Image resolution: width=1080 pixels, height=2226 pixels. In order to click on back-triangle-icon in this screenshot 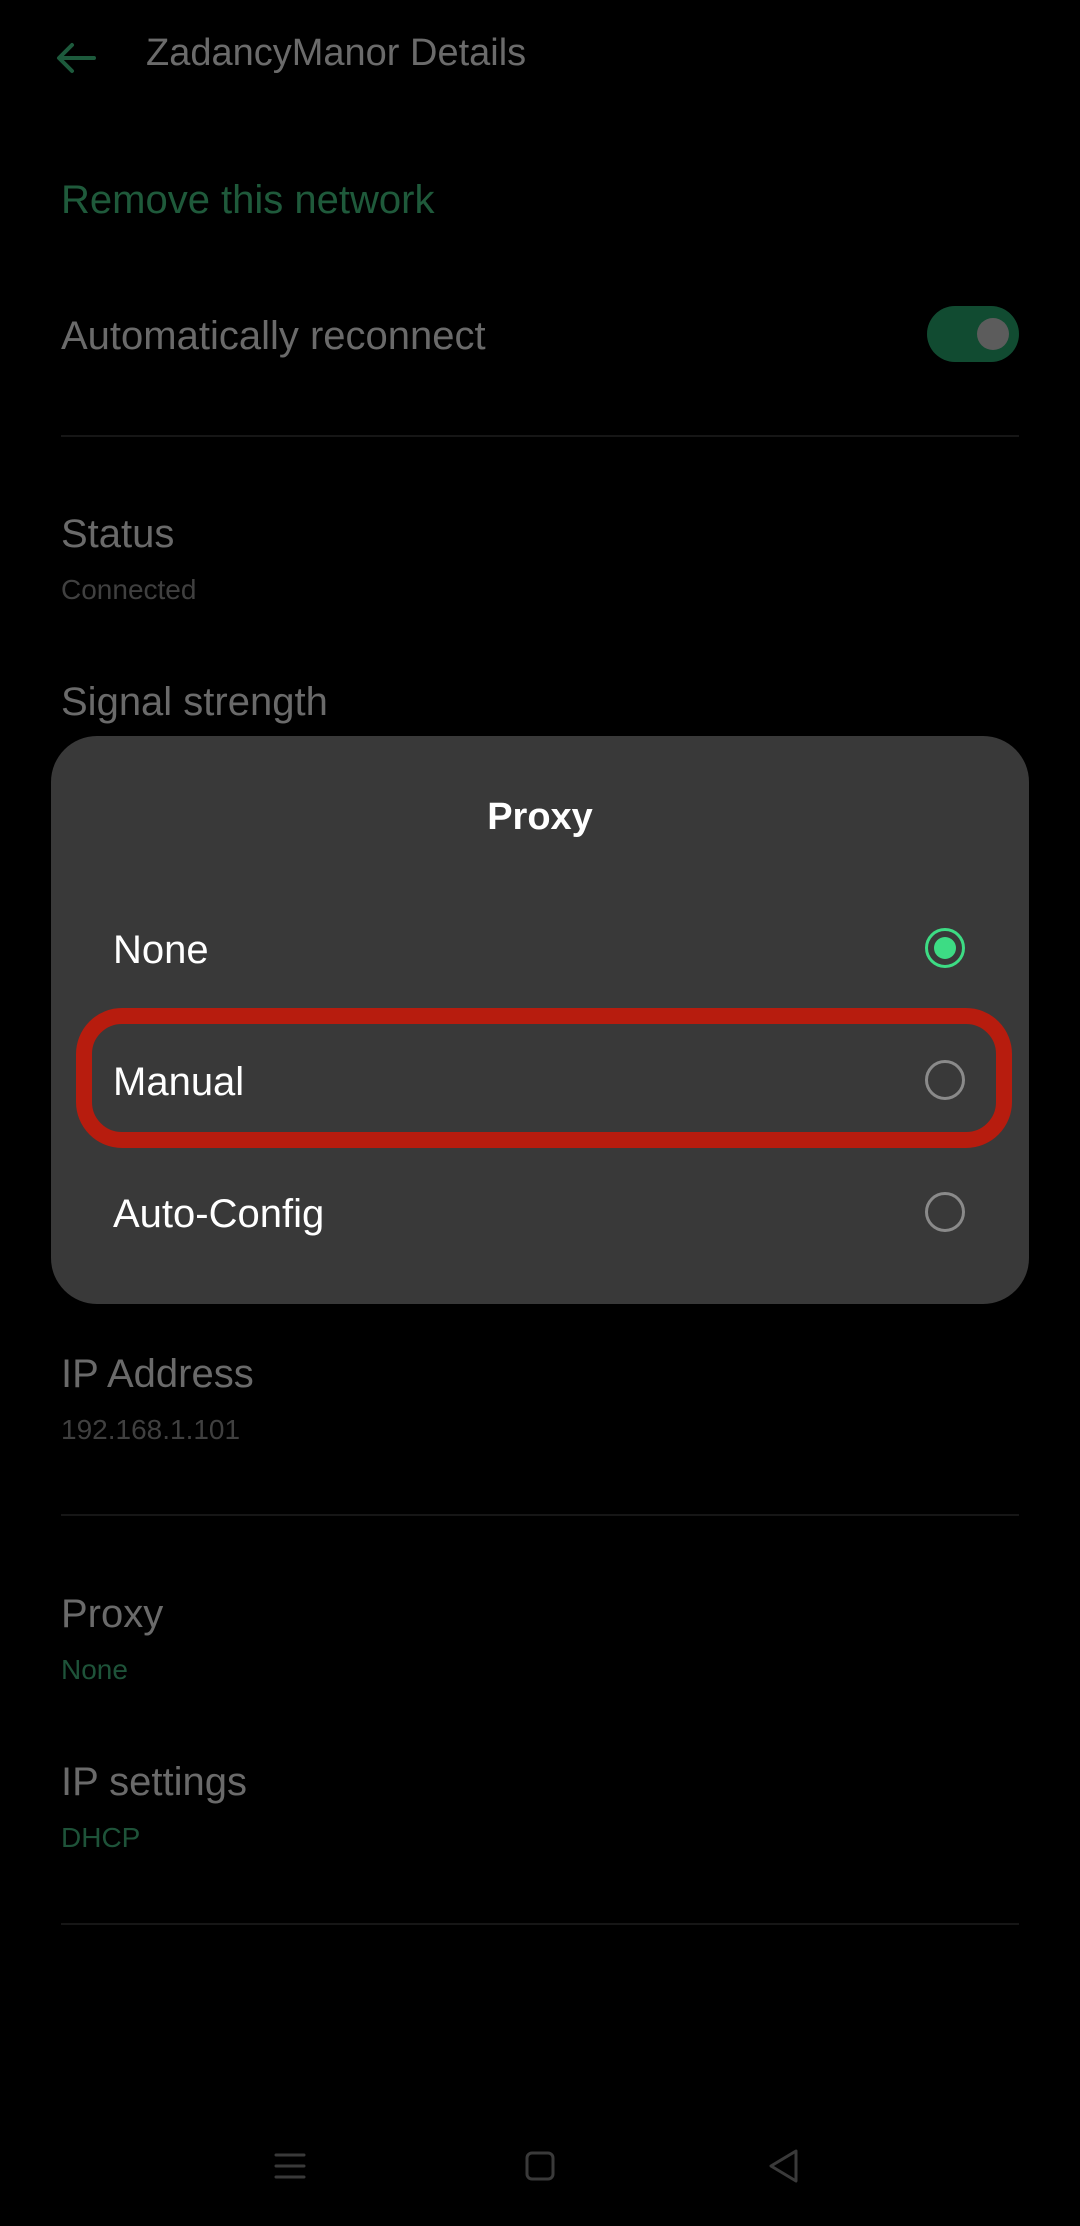, I will do `click(783, 2166)`.